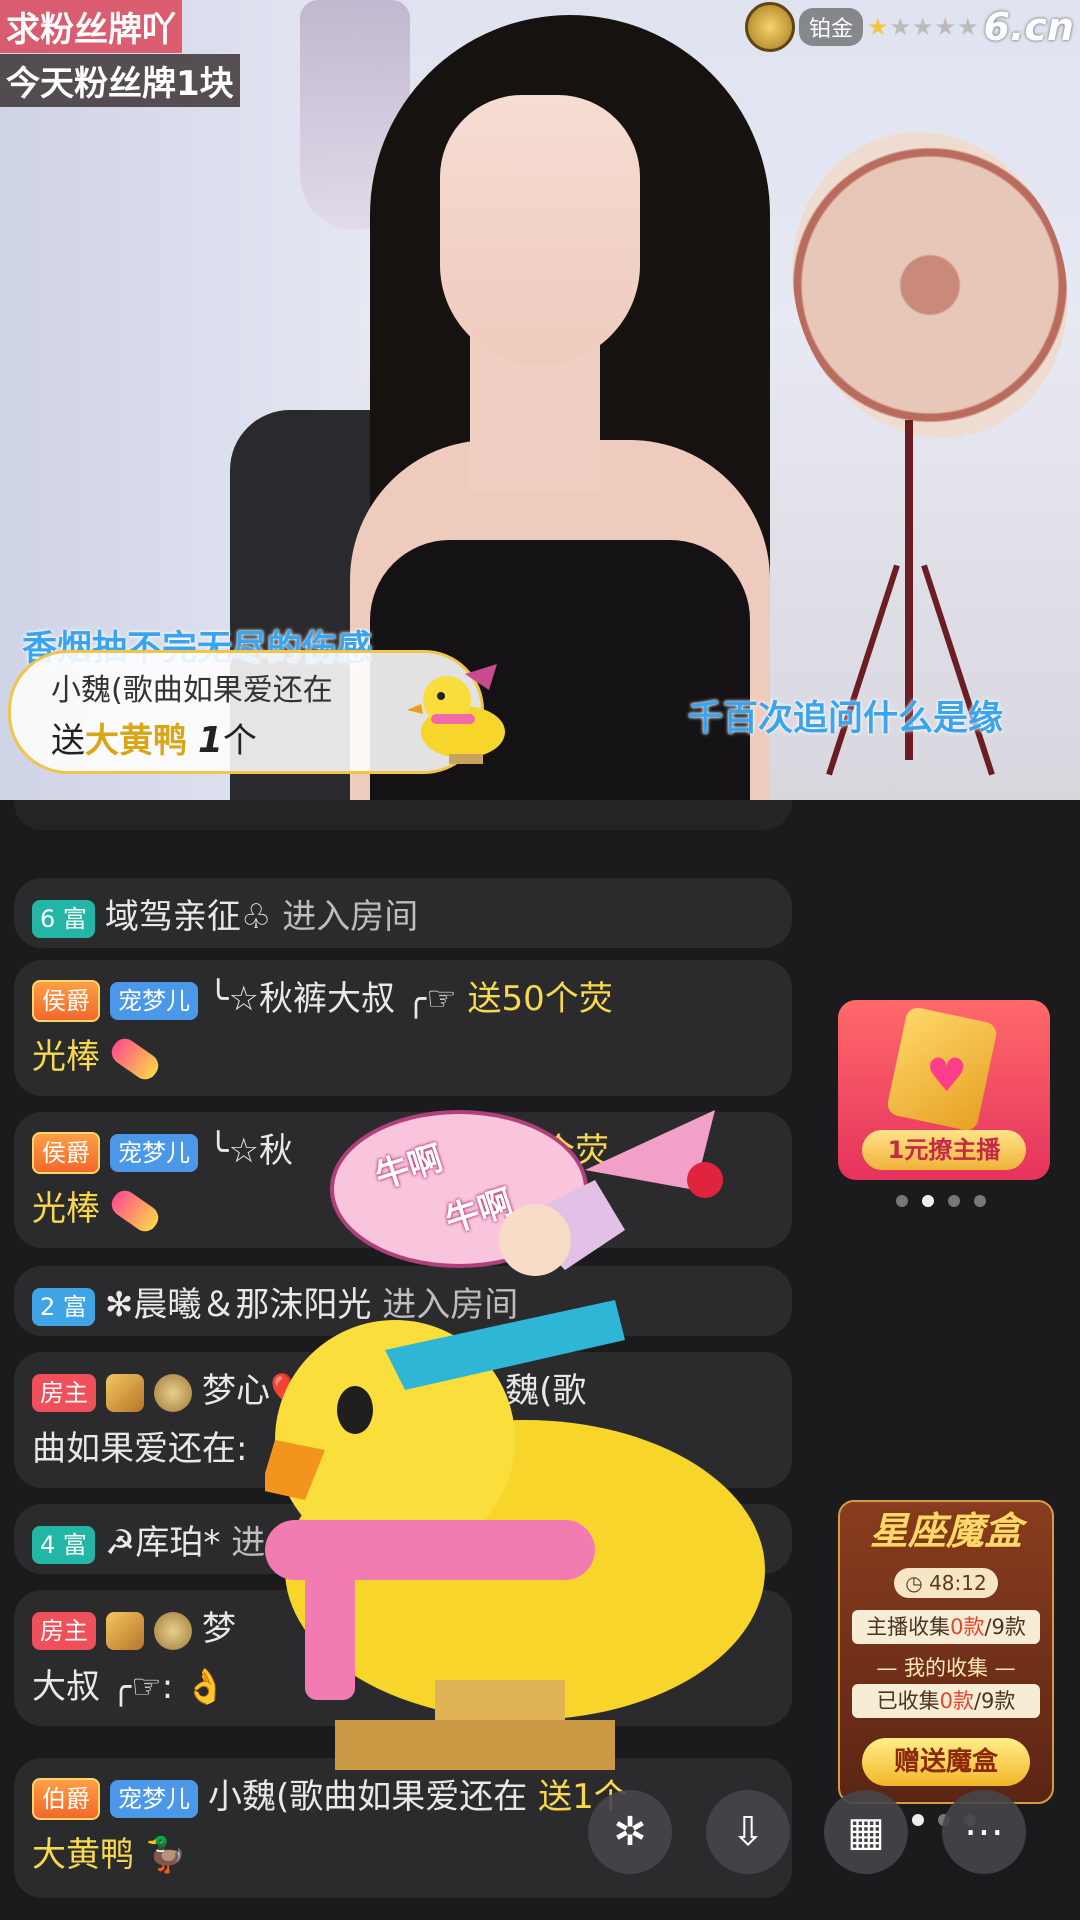 The width and height of the screenshot is (1080, 1920). I want to click on chat-gift-text: 送50个荧, so click(534, 999).